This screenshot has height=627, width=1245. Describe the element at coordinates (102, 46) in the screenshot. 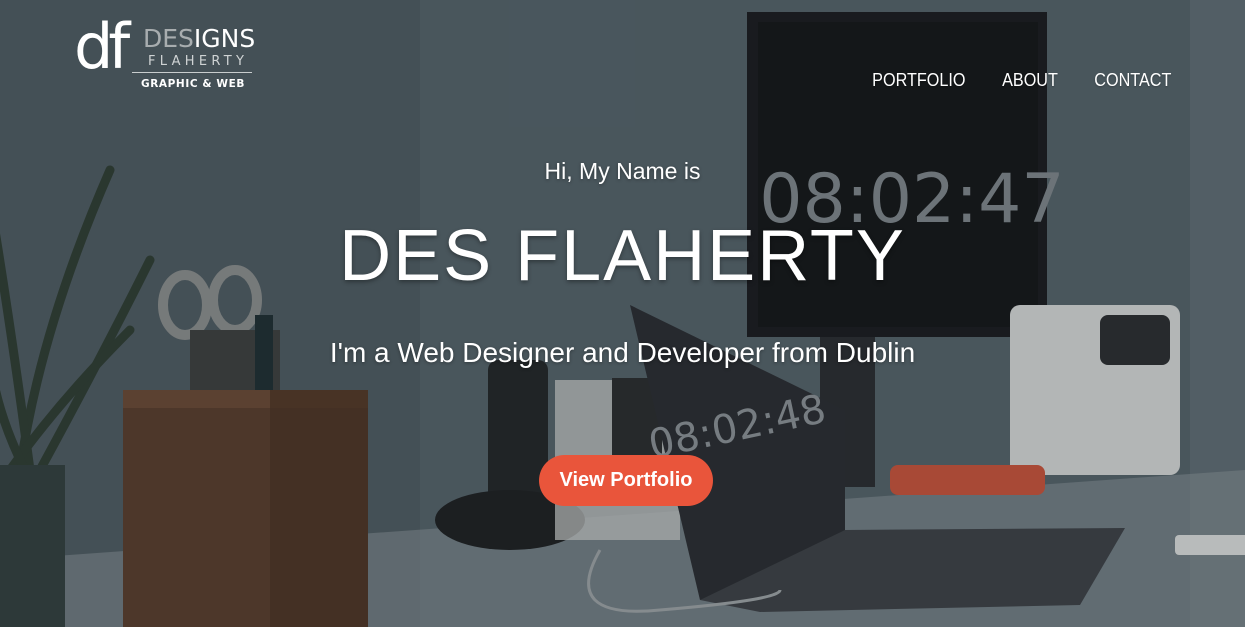

I see `logo-monogram: df` at that location.